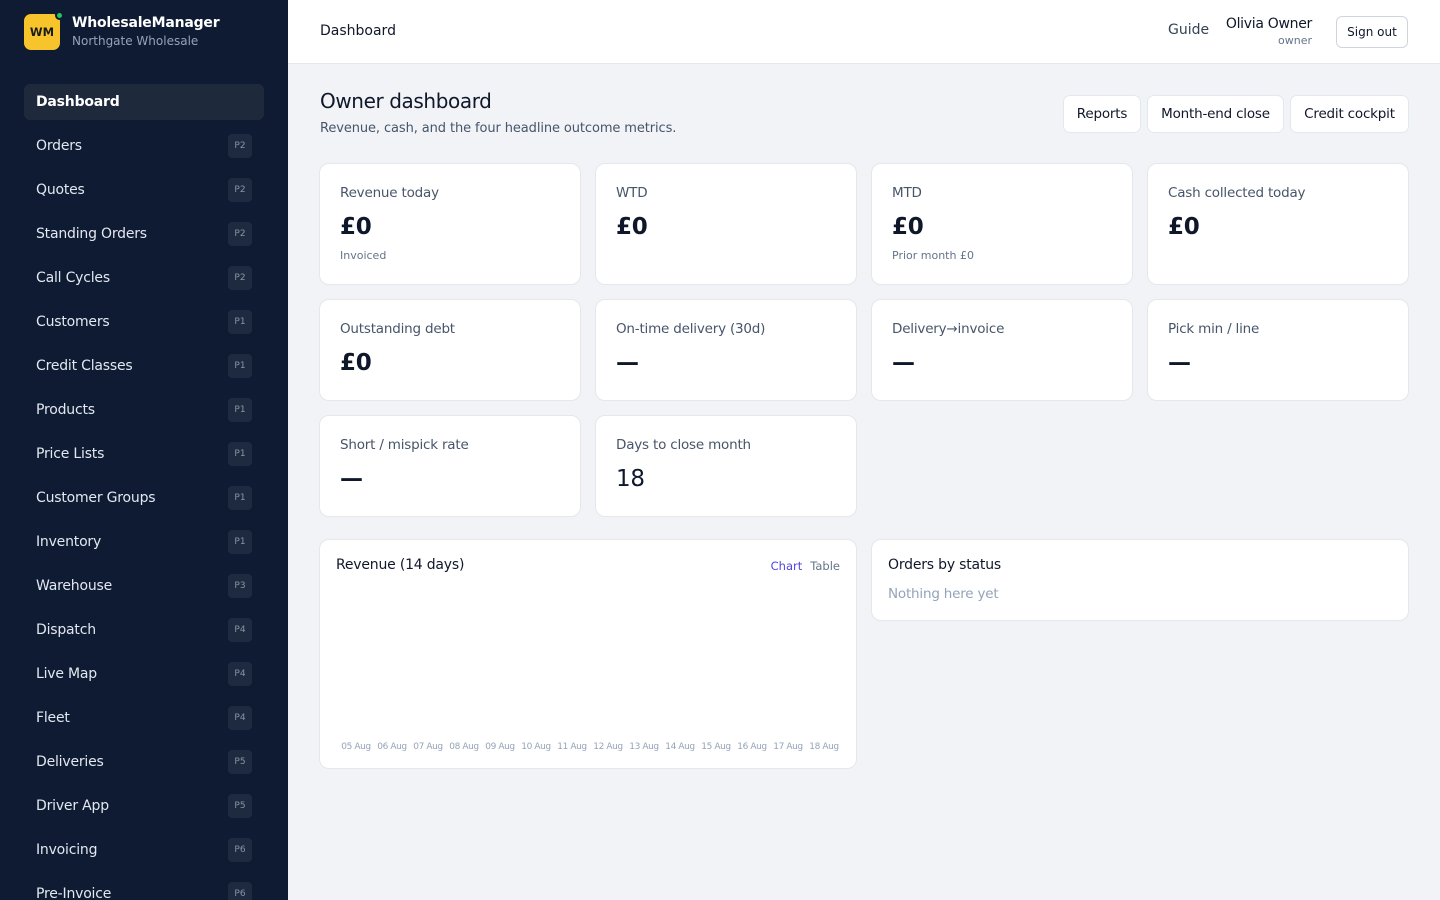  Describe the element at coordinates (358, 31) in the screenshot. I see `breadcrumb: Dashboard` at that location.